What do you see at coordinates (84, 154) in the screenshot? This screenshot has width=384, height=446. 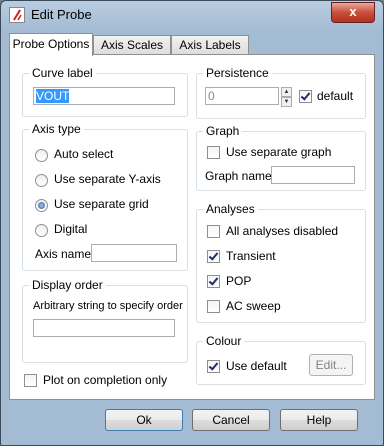 I see `radio-auto-select-label: Auto select` at bounding box center [84, 154].